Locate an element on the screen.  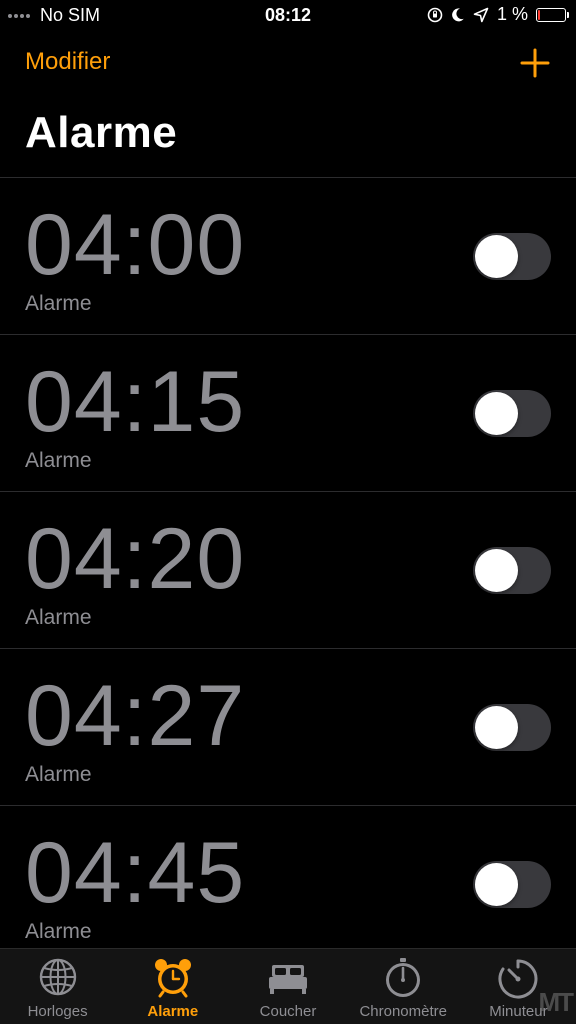
tab-label: Coucher is located at coordinates (288, 1011).